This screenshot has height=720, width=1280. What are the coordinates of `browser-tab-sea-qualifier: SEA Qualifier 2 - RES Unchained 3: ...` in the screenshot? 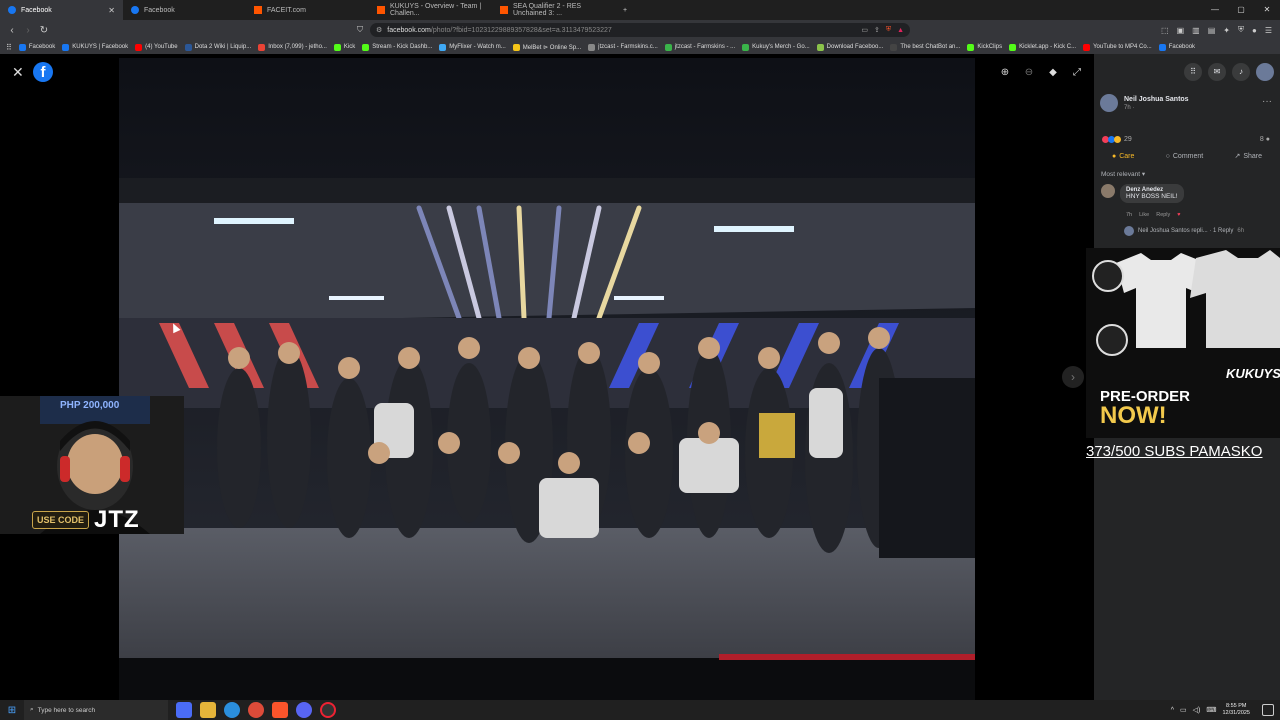 It's located at (553, 10).